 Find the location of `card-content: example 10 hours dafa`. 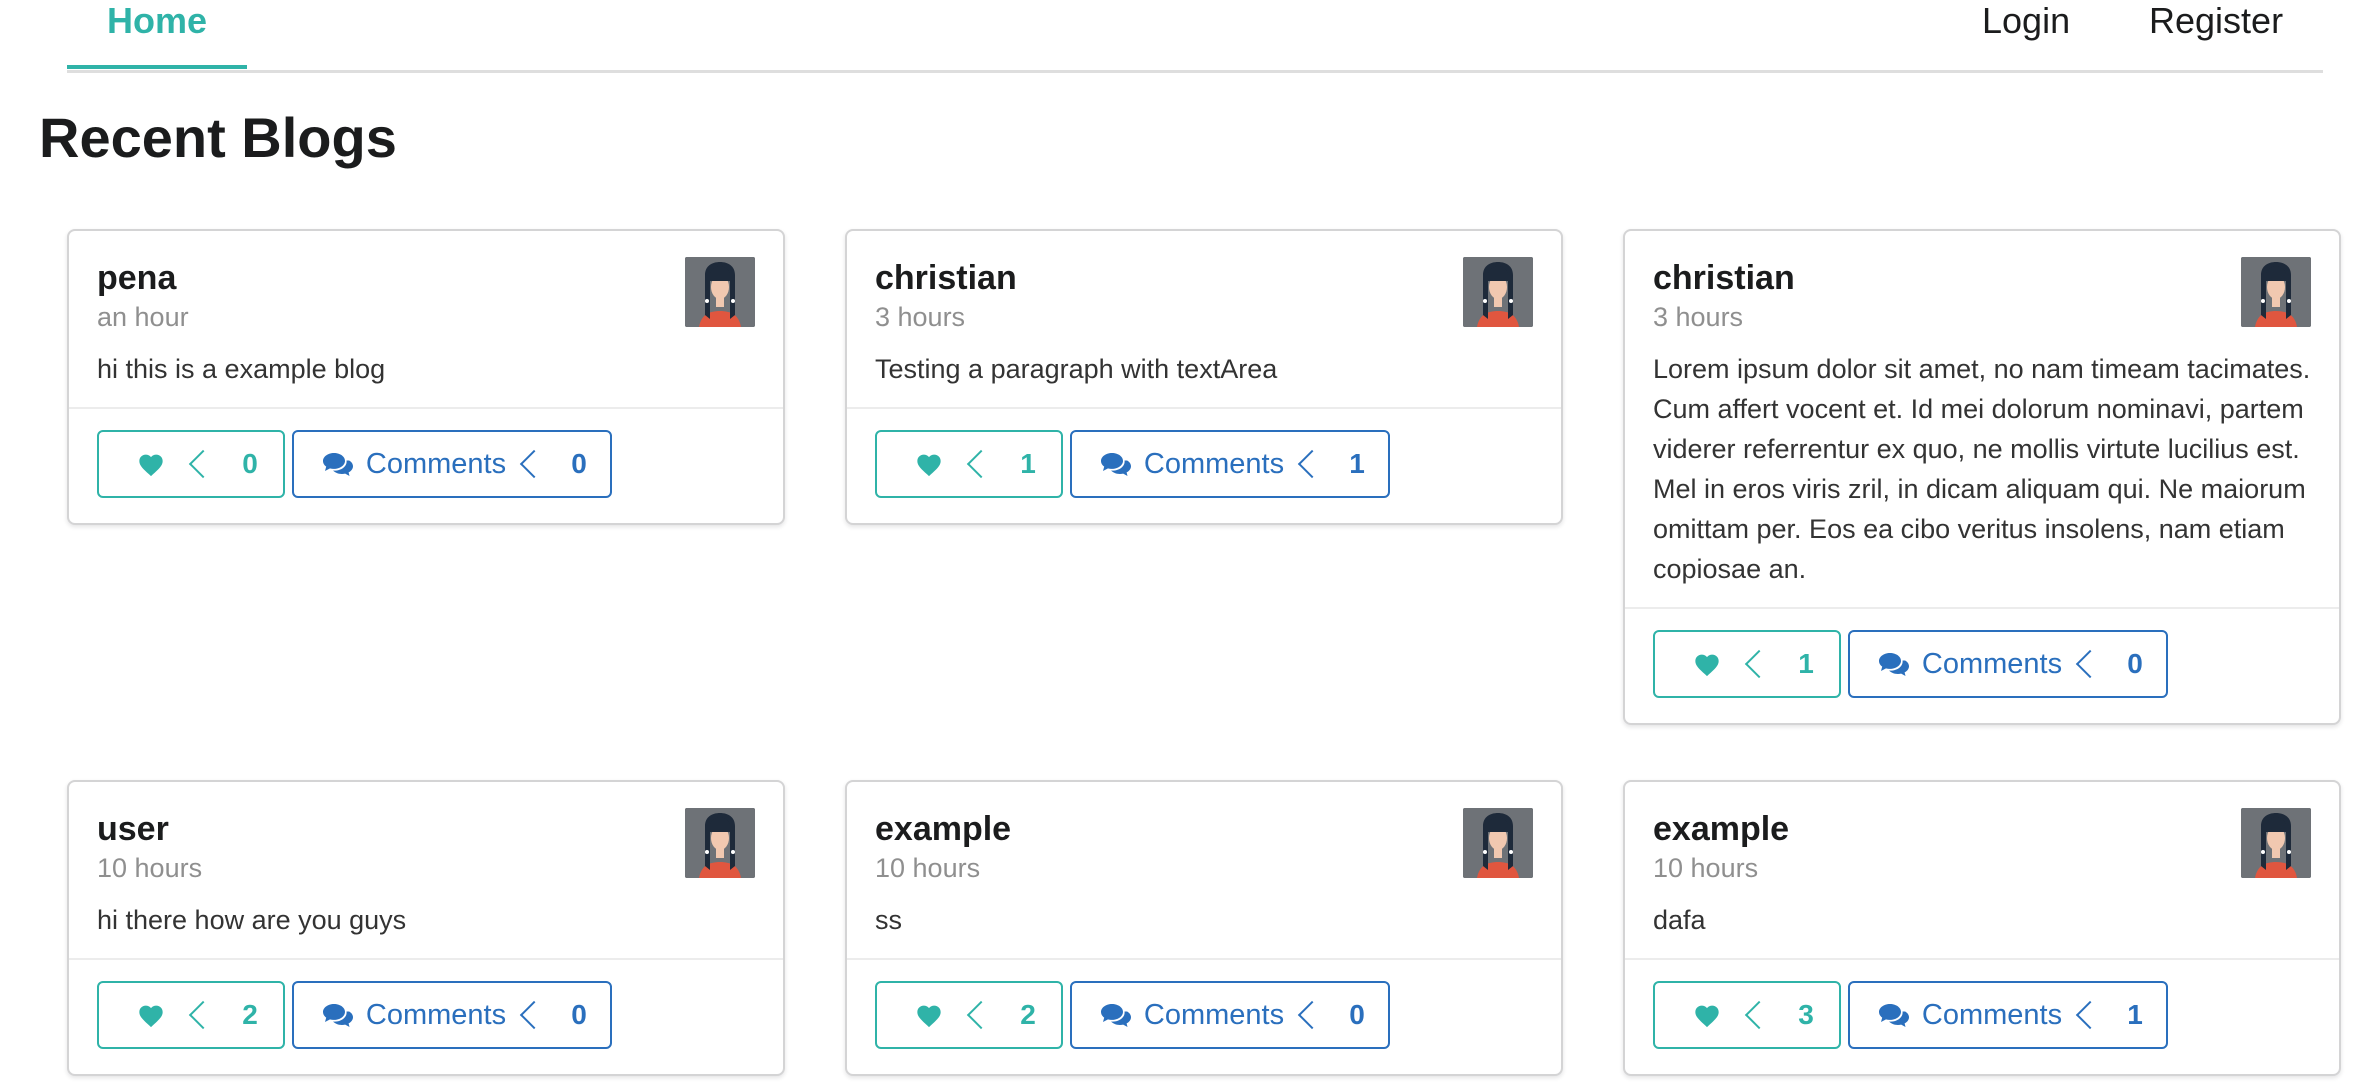

card-content: example 10 hours dafa is located at coordinates (1982, 870).